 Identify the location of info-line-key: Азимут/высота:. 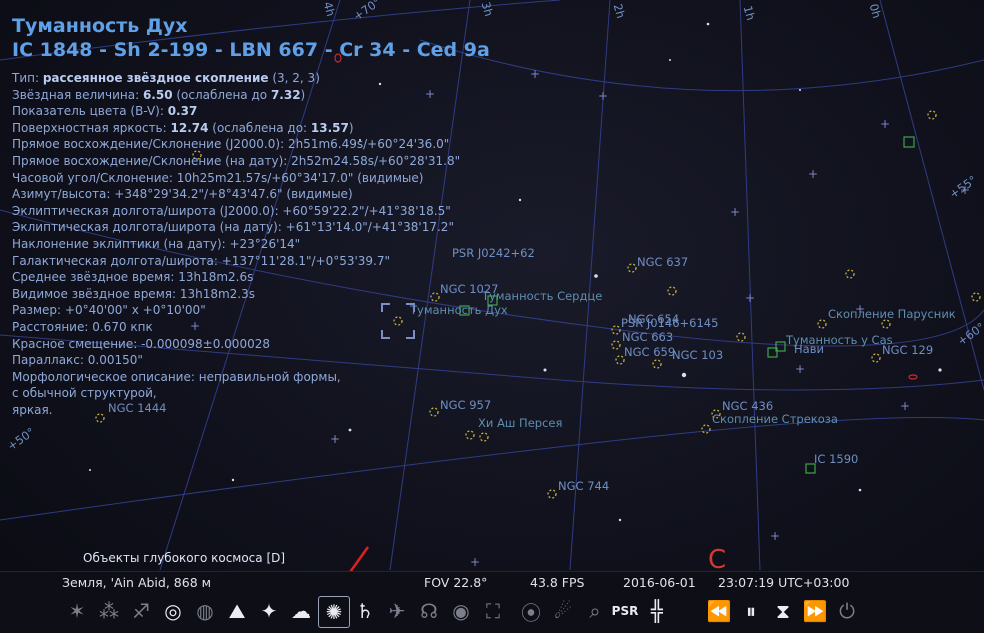
(63, 194).